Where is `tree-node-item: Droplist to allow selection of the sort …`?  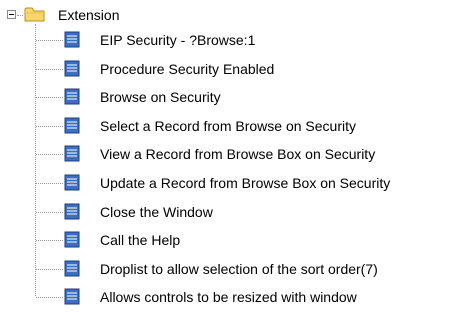
tree-node-item: Droplist to allow selection of the sort … is located at coordinates (228, 270).